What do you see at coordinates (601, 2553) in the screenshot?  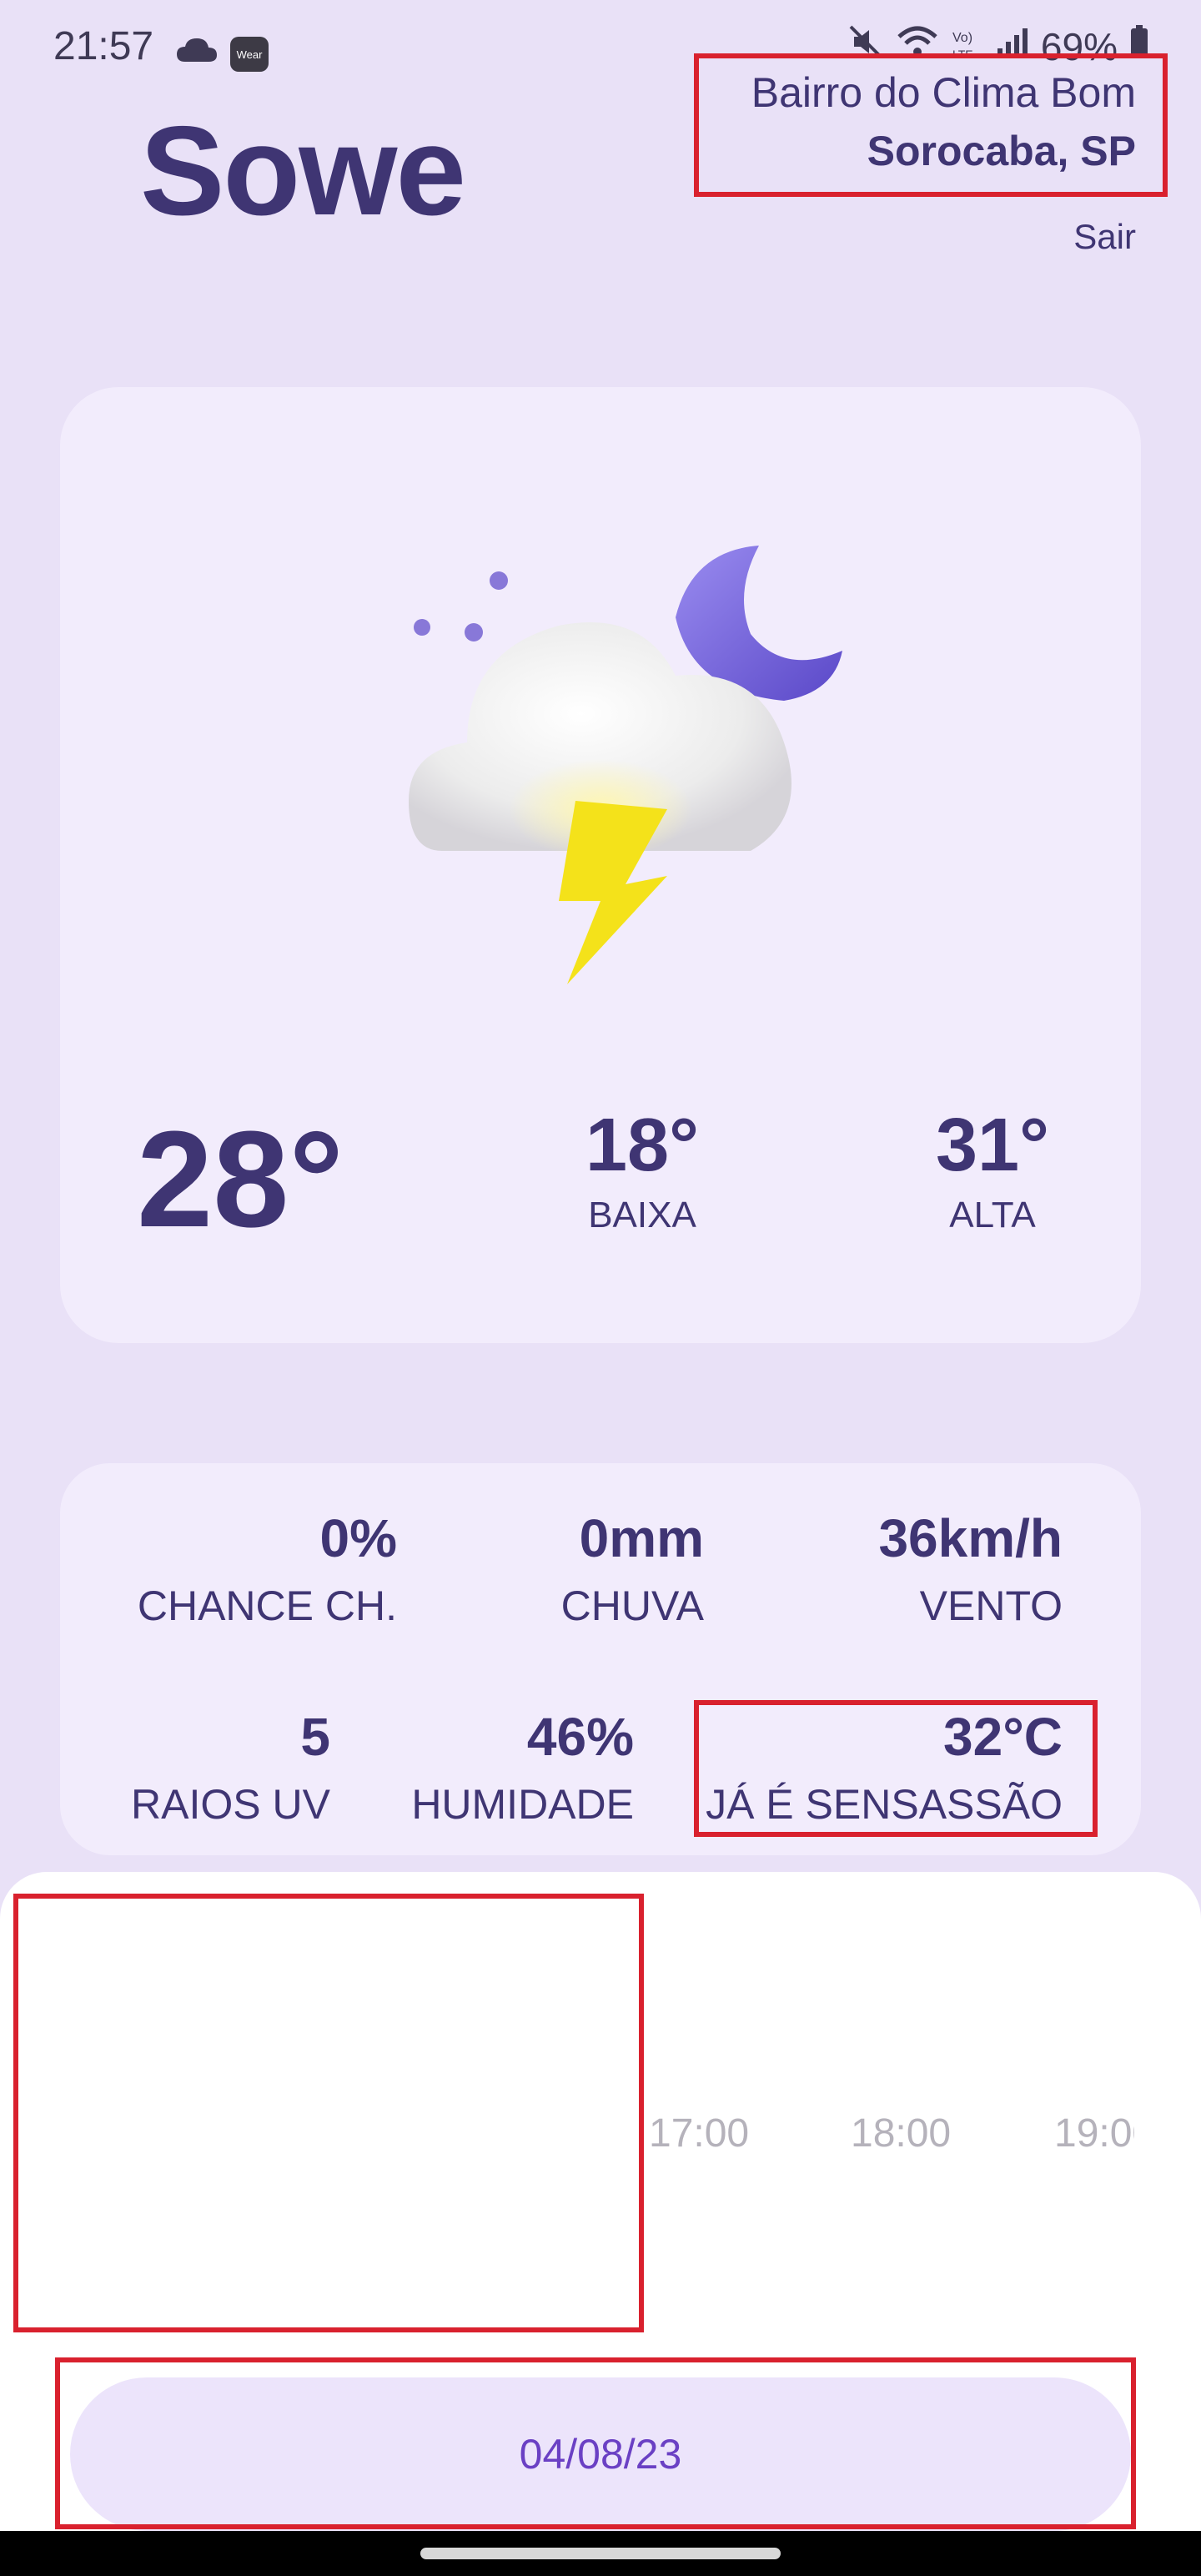 I see `home-gesture-handle` at bounding box center [601, 2553].